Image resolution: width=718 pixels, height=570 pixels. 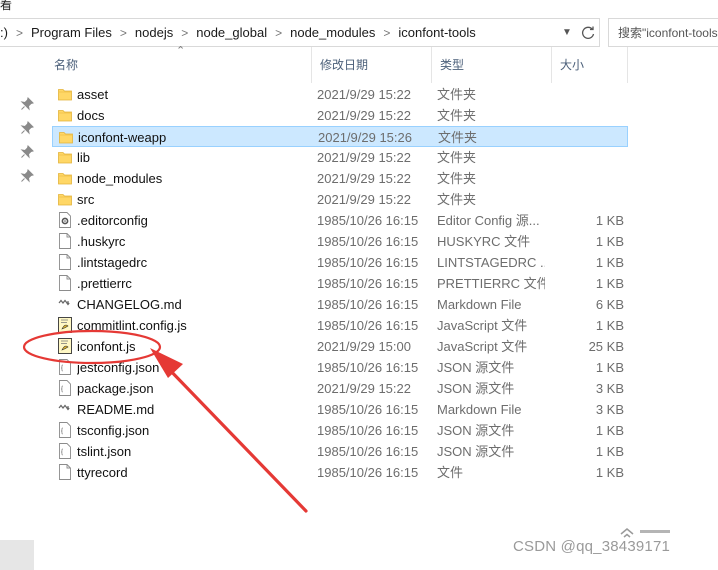 I want to click on search-field, so click(x=663, y=32).